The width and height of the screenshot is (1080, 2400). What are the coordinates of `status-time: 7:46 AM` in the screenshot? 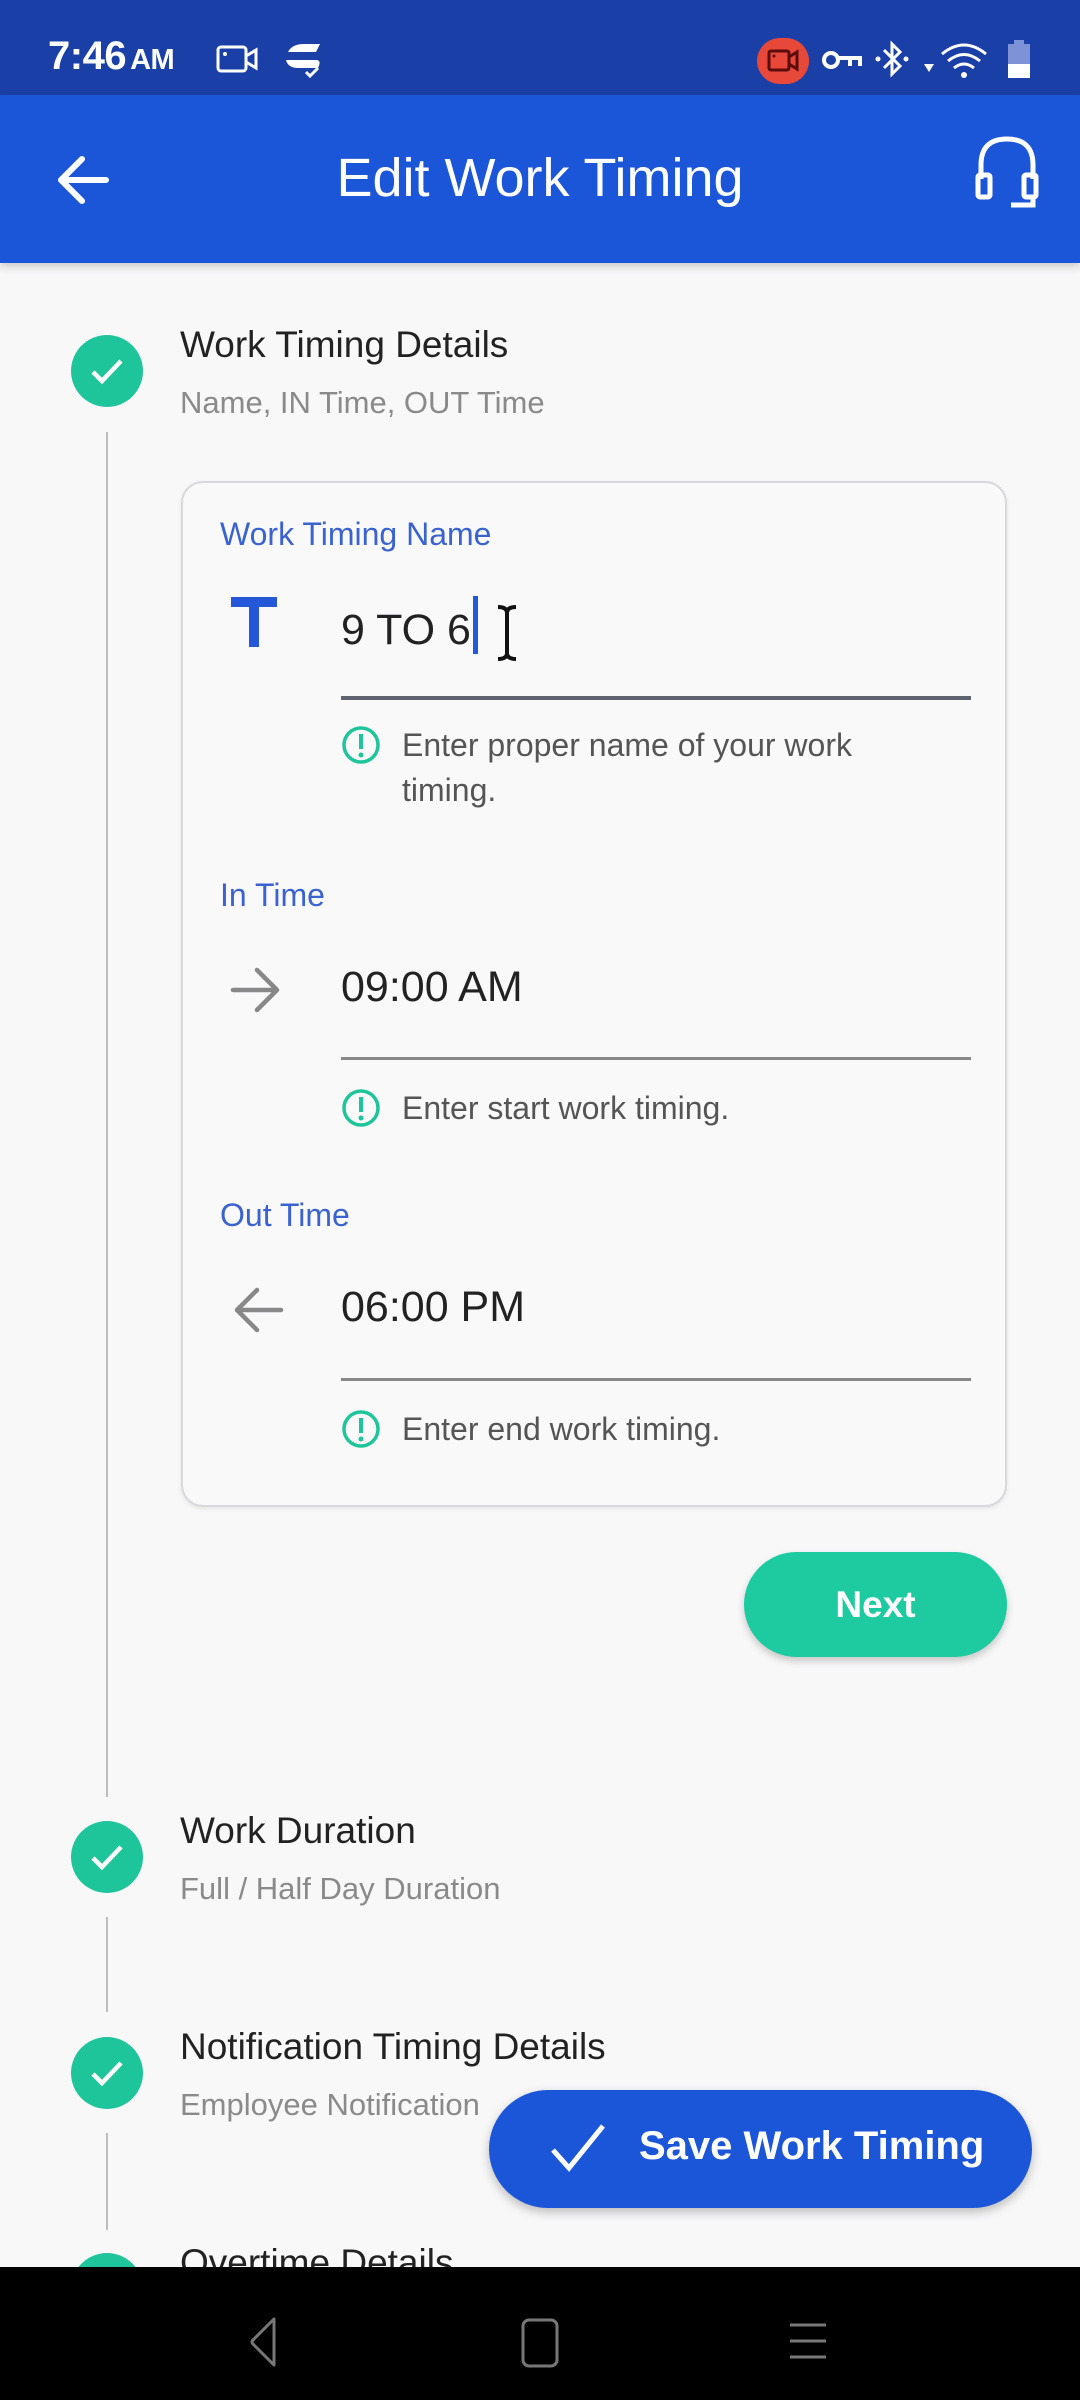 It's located at (111, 56).